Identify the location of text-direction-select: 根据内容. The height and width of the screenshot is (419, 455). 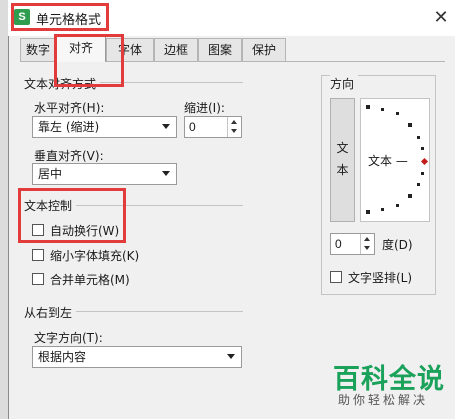
(137, 357).